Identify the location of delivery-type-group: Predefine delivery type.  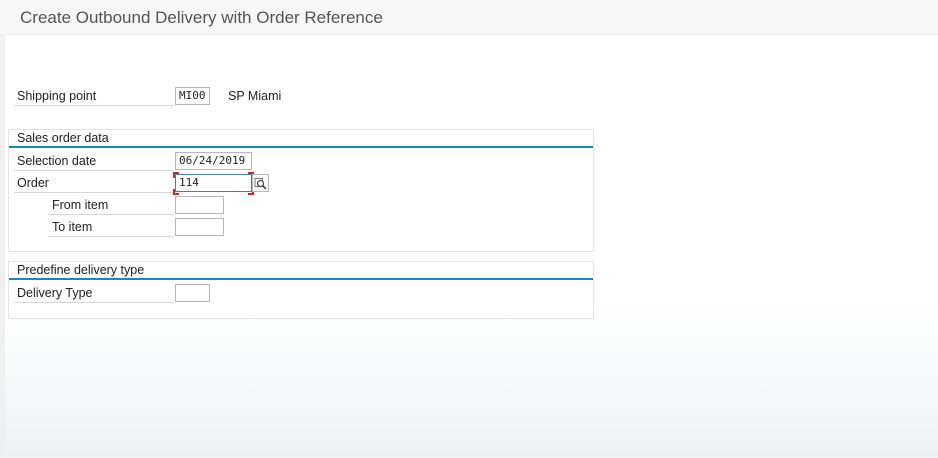
(301, 290).